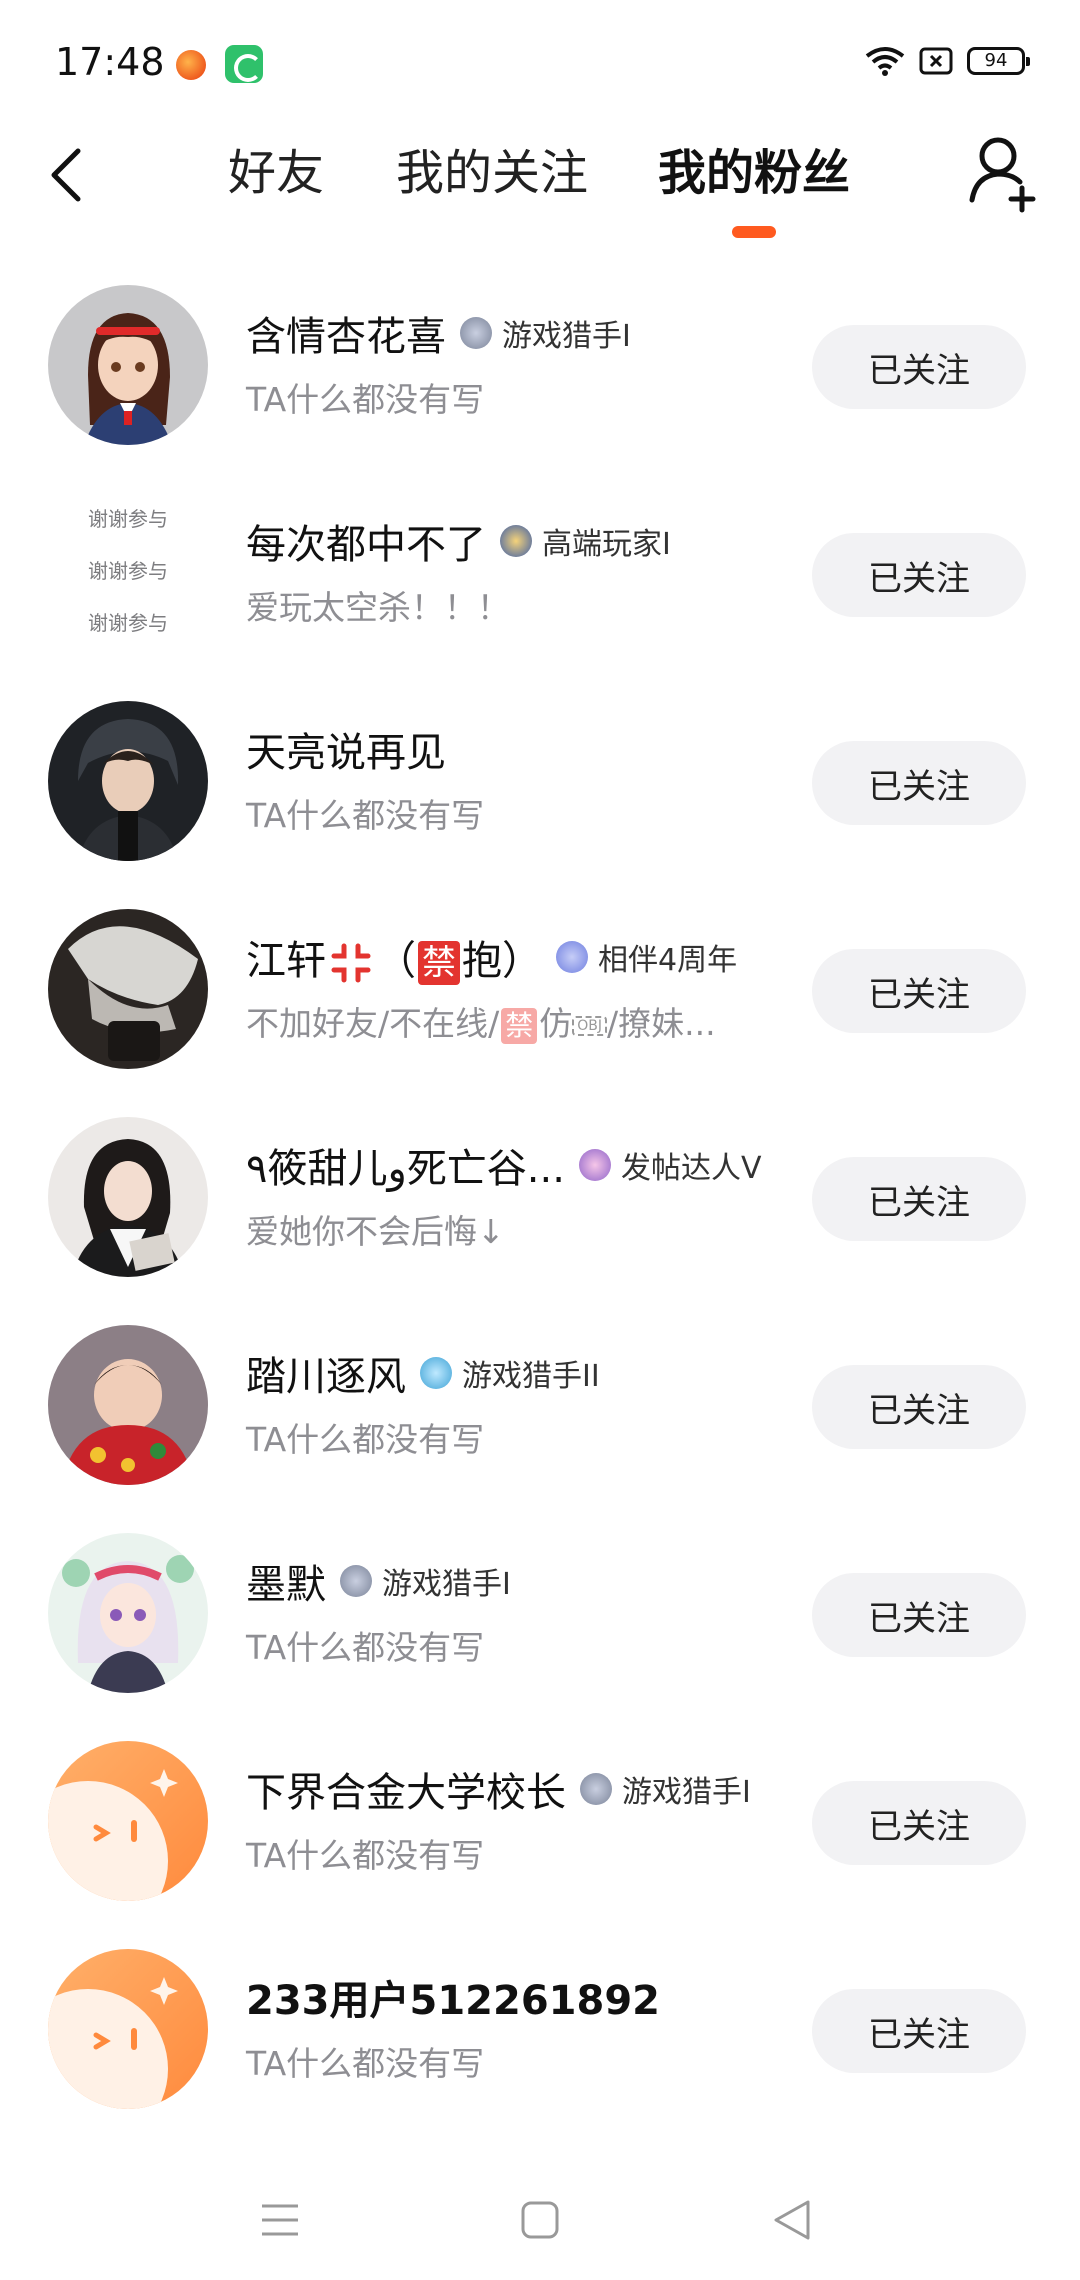  Describe the element at coordinates (276, 173) in the screenshot. I see `tab-friends: 好友` at that location.